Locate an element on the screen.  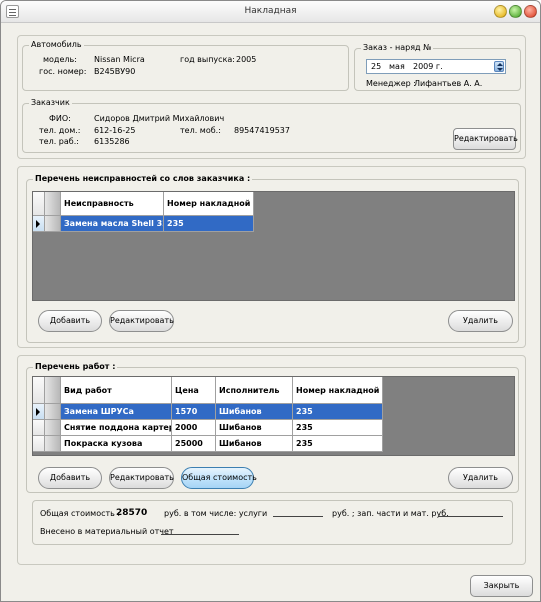
faults-col-fault: Неисправность is located at coordinates (112, 204).